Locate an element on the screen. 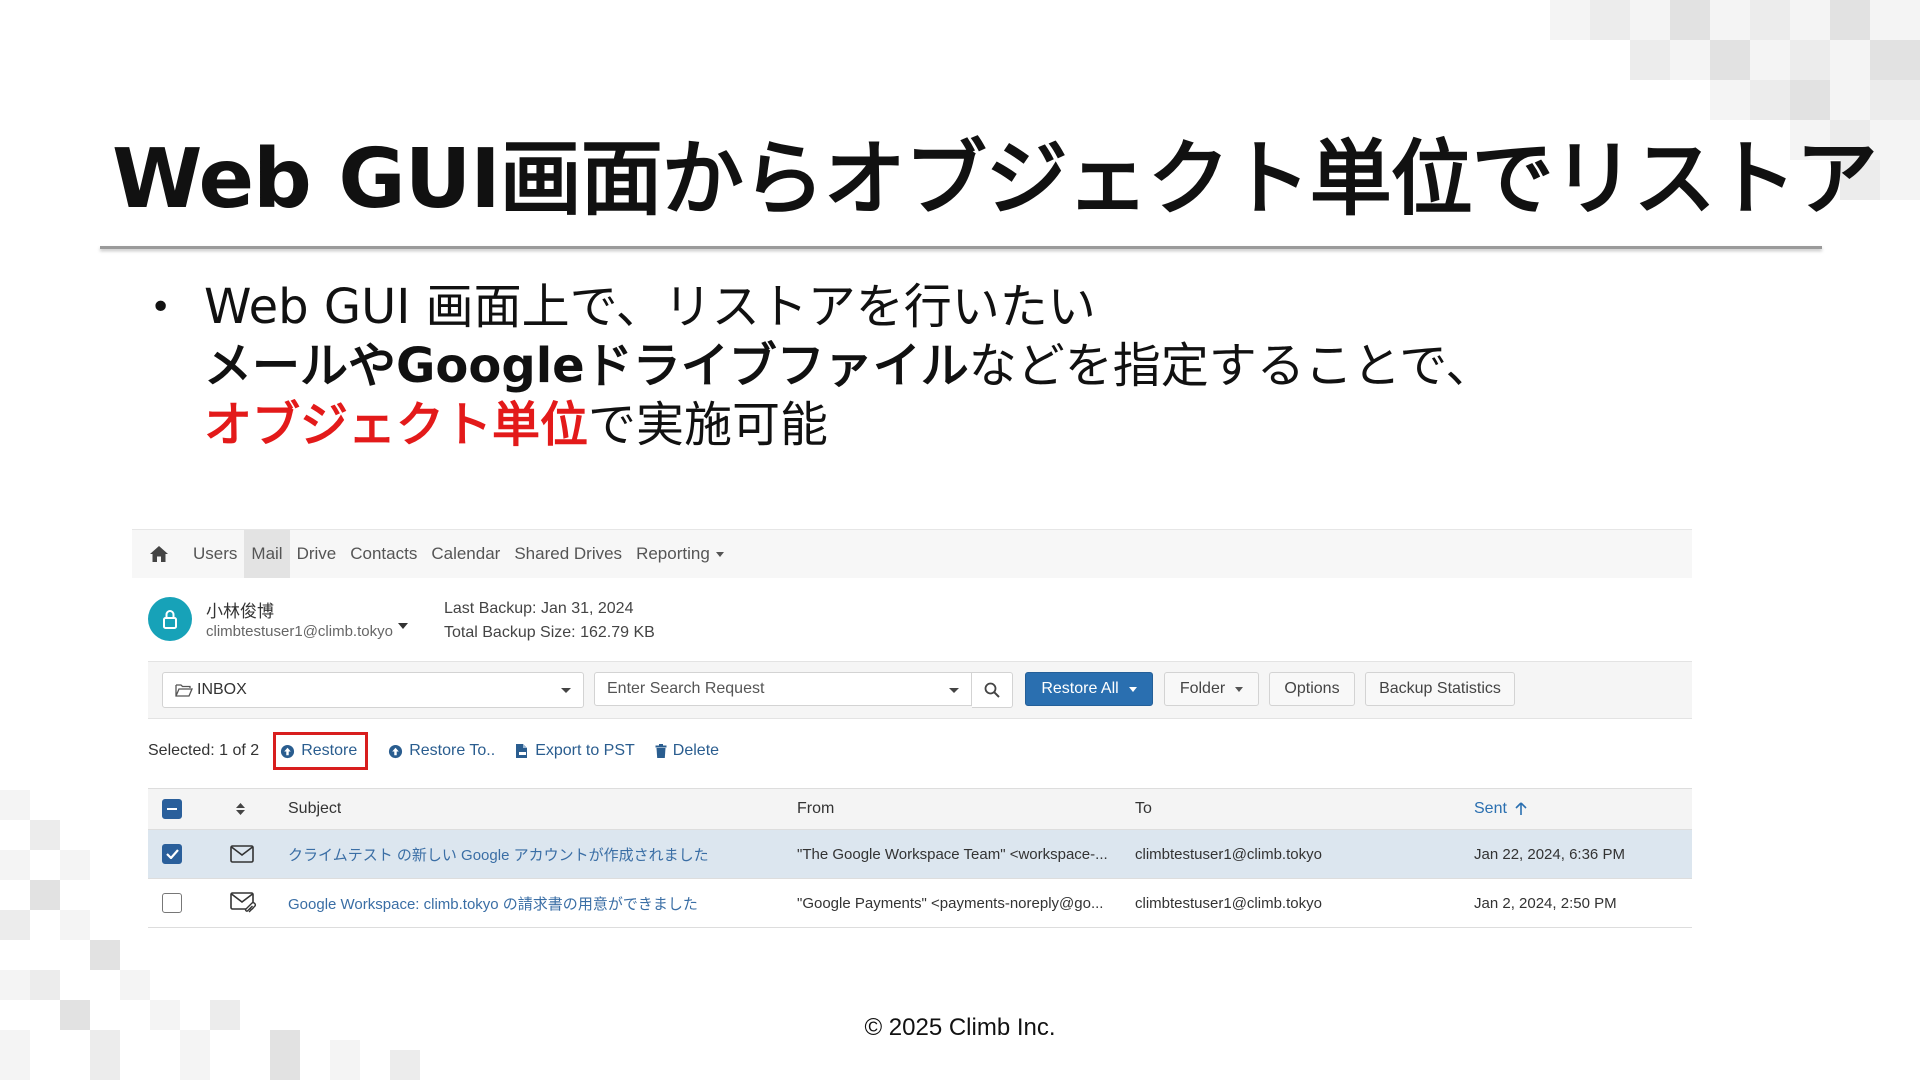 This screenshot has width=1920, height=1080. arrow-up-icon is located at coordinates (1521, 808).